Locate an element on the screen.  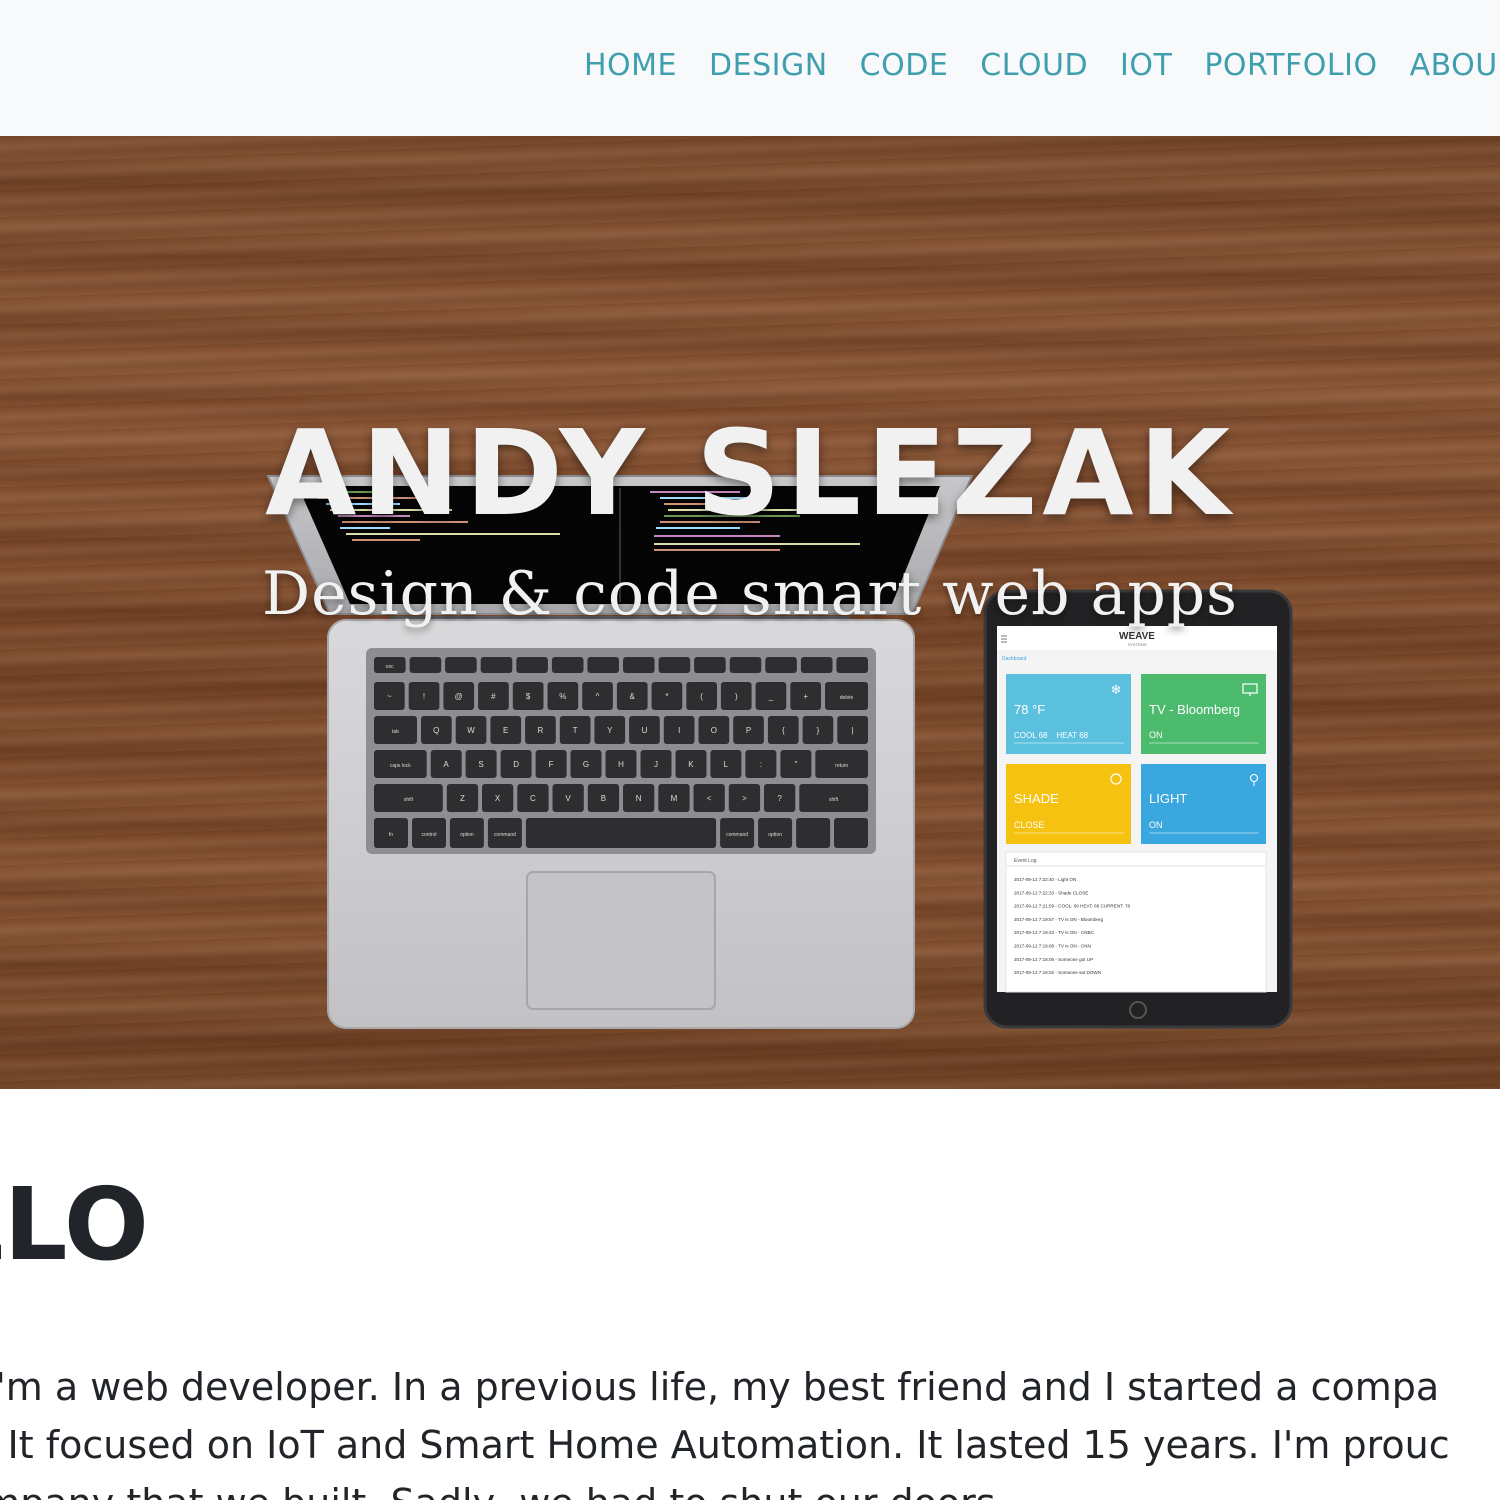
keyboard-key: C is located at coordinates (533, 798).